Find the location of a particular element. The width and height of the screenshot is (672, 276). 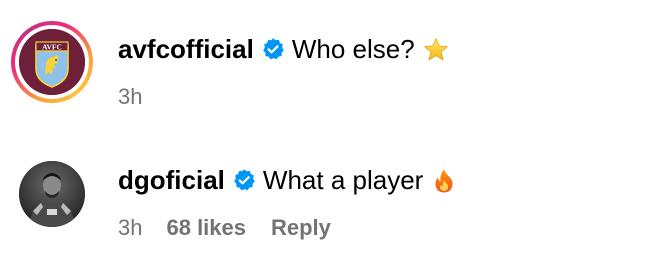

reply-button: Reply is located at coordinates (301, 228).